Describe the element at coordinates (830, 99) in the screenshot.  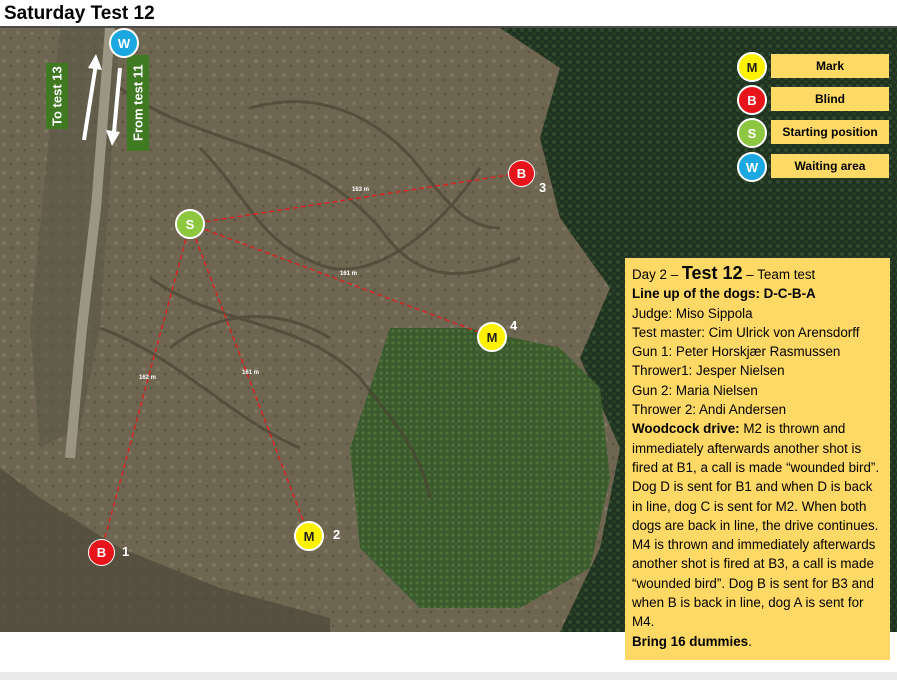
I see `legend-blind-label: Blind` at that location.